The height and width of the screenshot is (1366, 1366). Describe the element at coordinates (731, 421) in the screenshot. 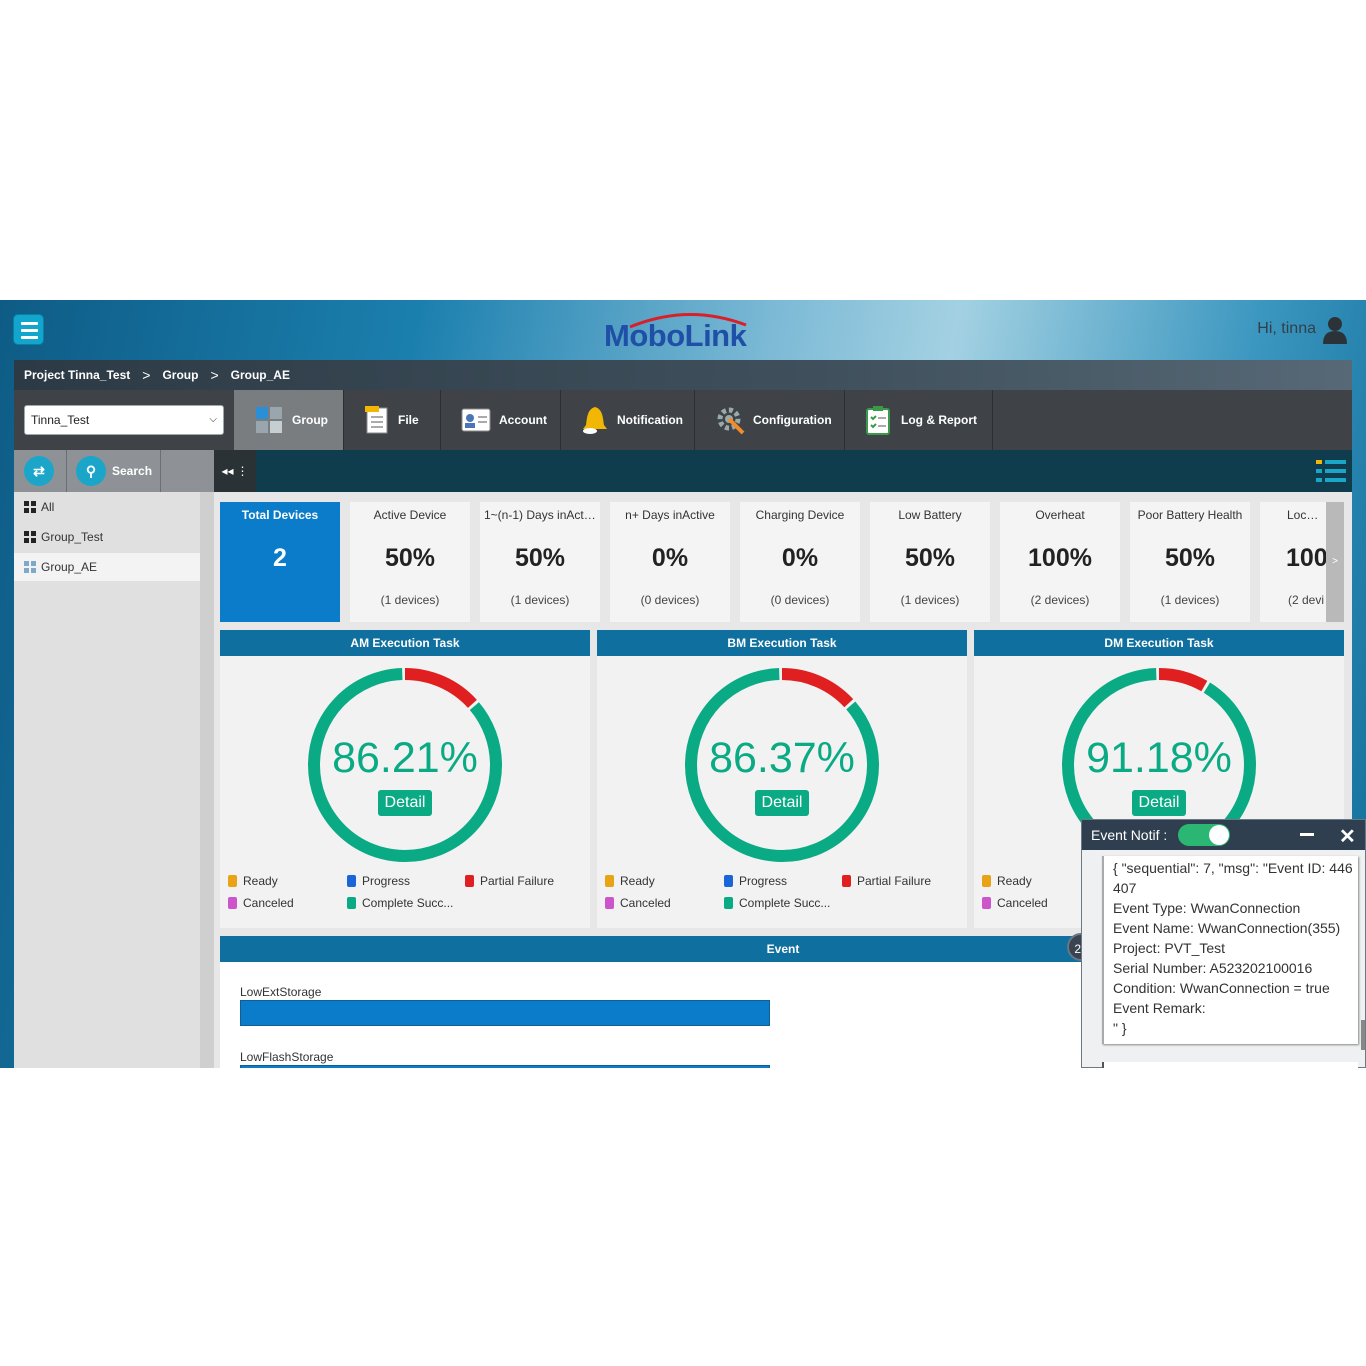

I see `gear-wrench-icon` at that location.